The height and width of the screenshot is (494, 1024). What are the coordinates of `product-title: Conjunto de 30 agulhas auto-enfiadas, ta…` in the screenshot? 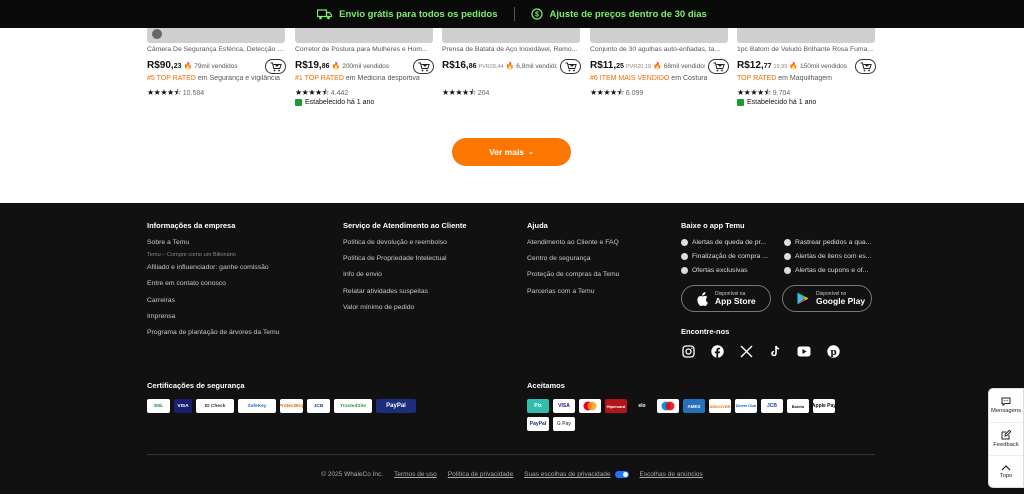 It's located at (660, 49).